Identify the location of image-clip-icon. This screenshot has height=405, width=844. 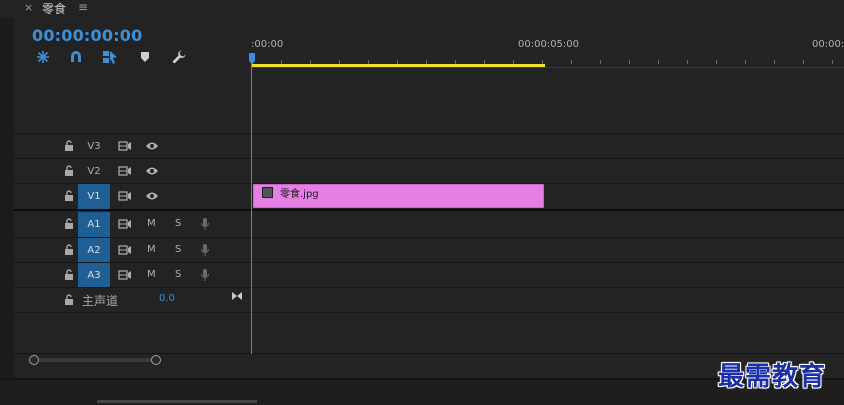
(267, 192).